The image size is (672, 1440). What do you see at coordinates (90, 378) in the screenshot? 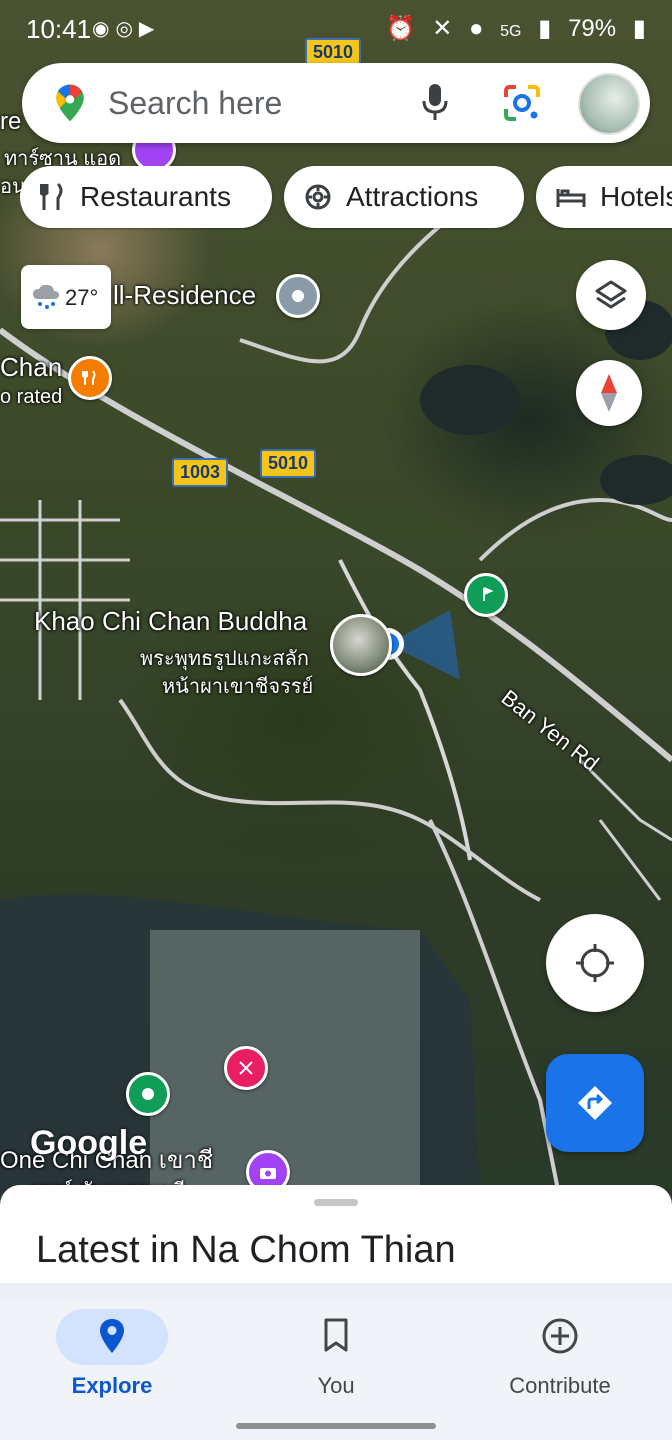
I see `restaurant-pin-icon` at bounding box center [90, 378].